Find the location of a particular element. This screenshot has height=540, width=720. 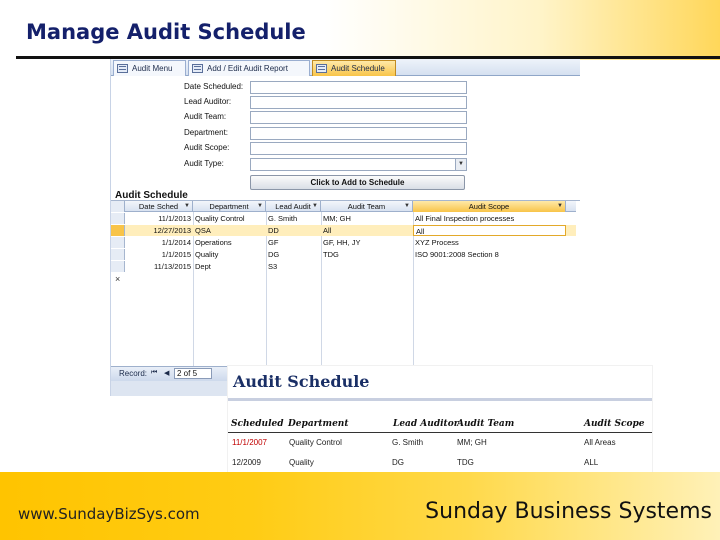

cell-lead-auditor: DD is located at coordinates (293, 230).